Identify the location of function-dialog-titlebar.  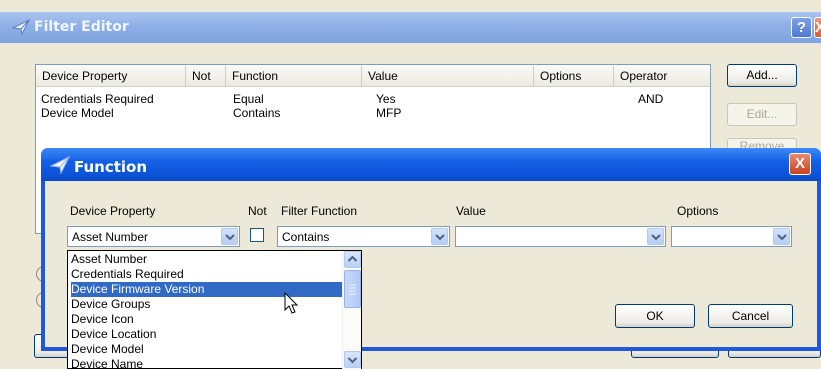
(431, 164).